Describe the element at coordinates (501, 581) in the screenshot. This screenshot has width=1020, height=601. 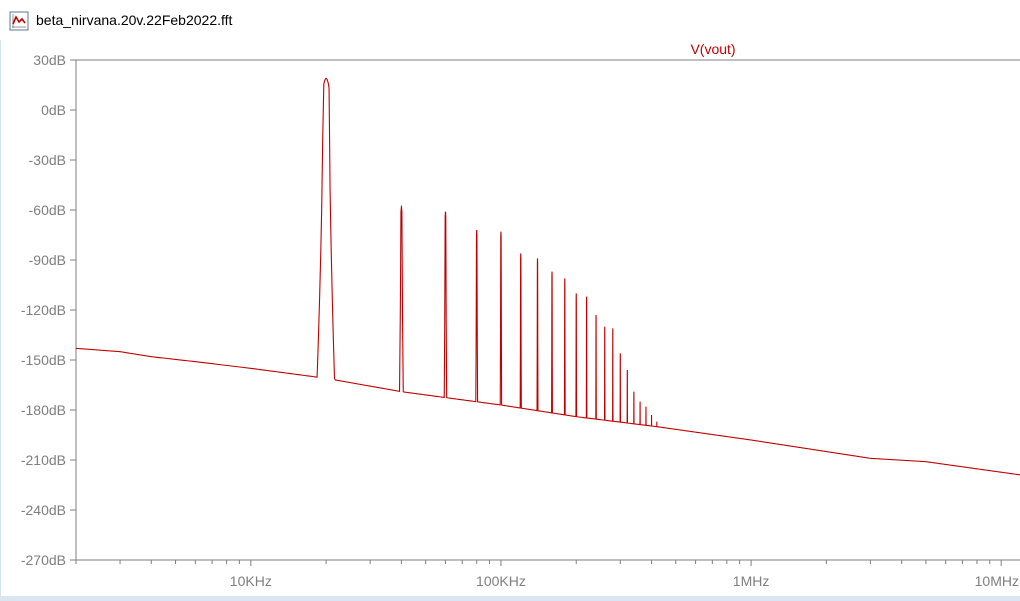
I see `x-tick-label: 100KHz` at that location.